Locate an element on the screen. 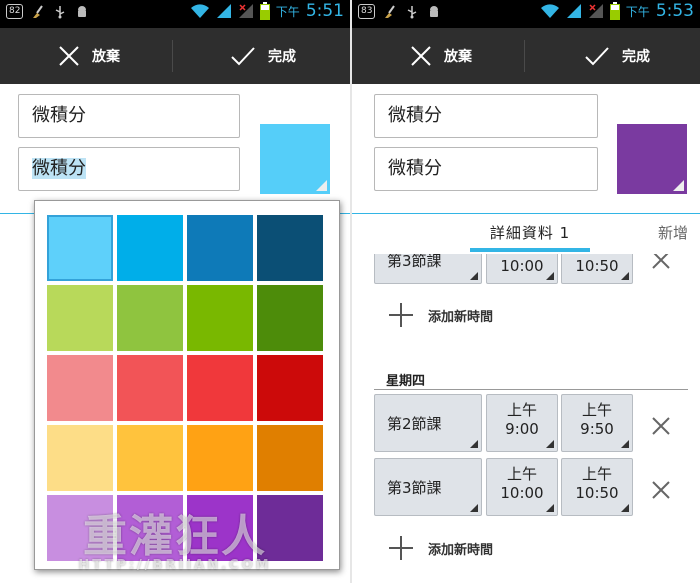  clock-time: 5:53 is located at coordinates (674, 11).